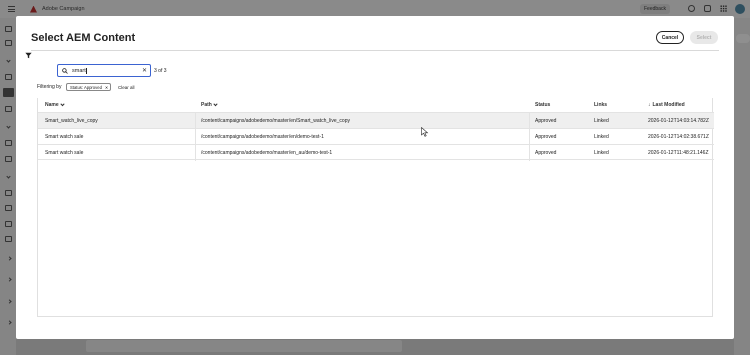  I want to click on audience-icon, so click(8, 143).